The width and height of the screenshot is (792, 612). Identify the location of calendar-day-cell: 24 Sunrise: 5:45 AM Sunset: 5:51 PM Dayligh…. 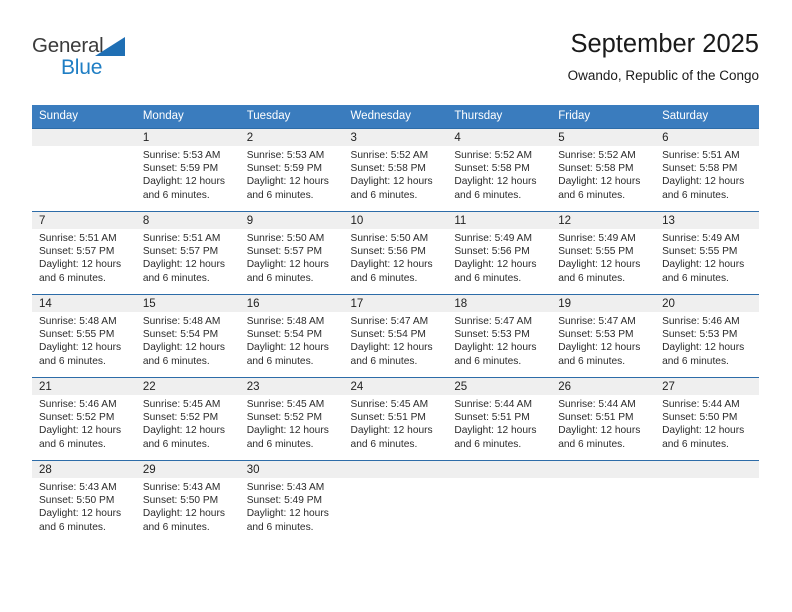
(395, 419).